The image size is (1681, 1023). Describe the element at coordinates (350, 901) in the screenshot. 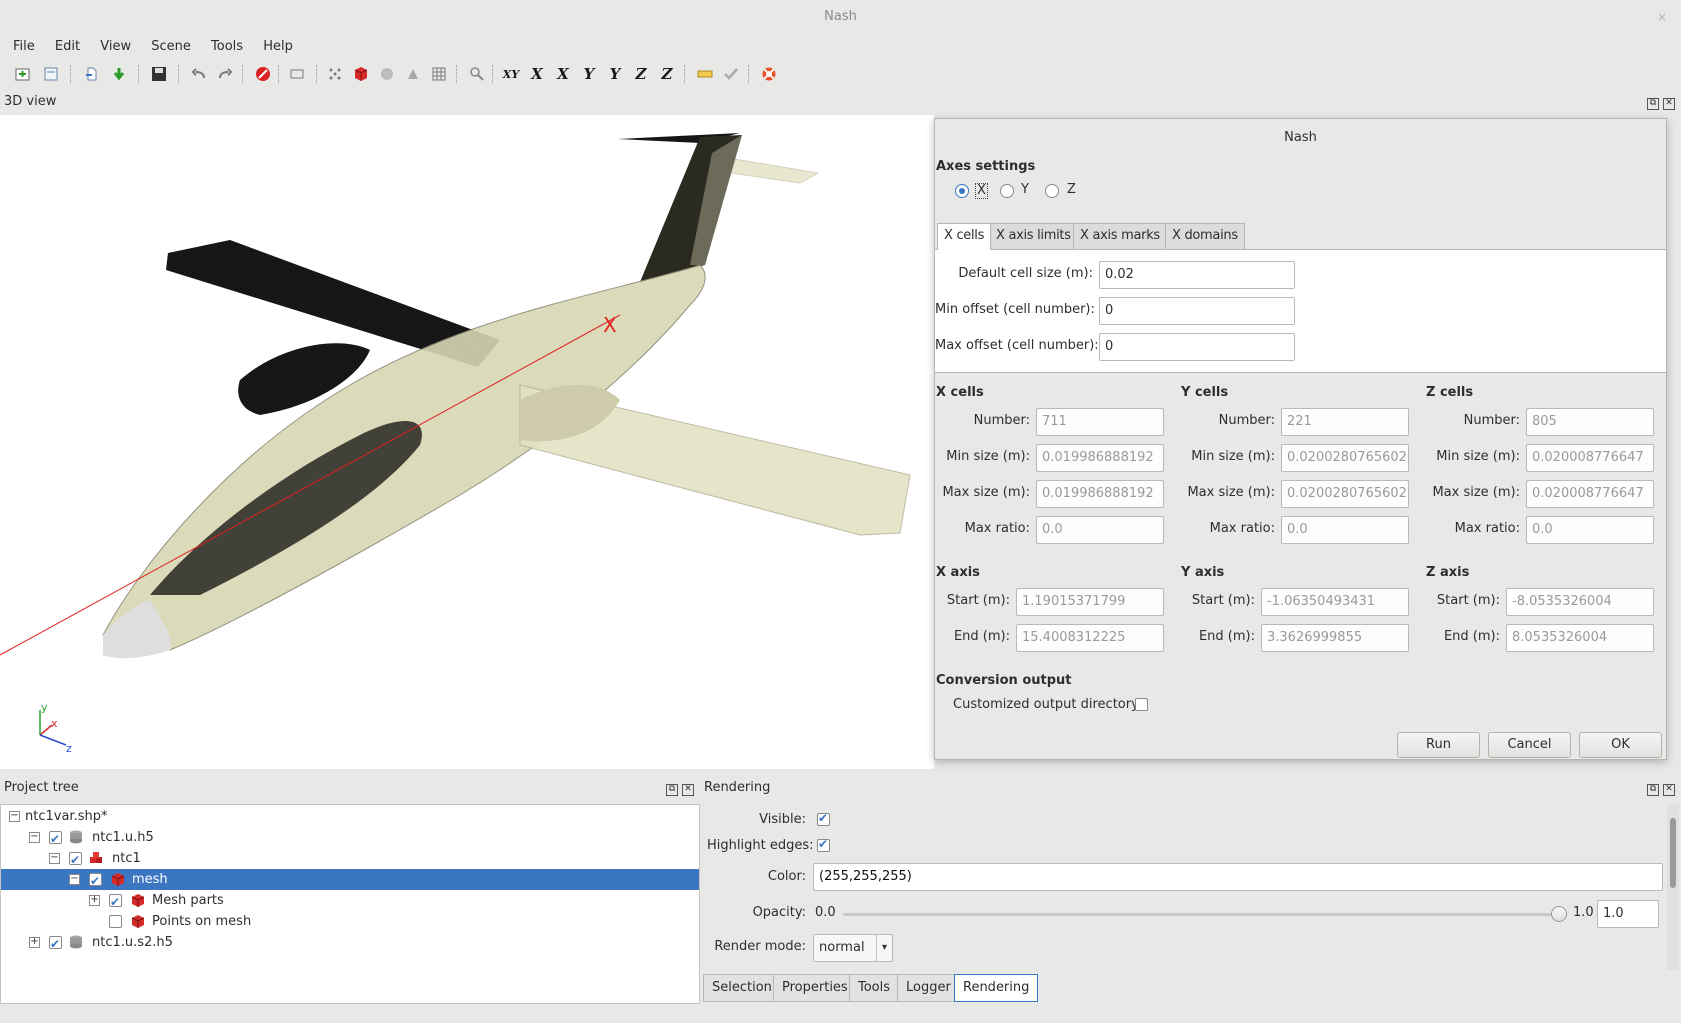

I see `tree-item: + Mesh parts` at that location.